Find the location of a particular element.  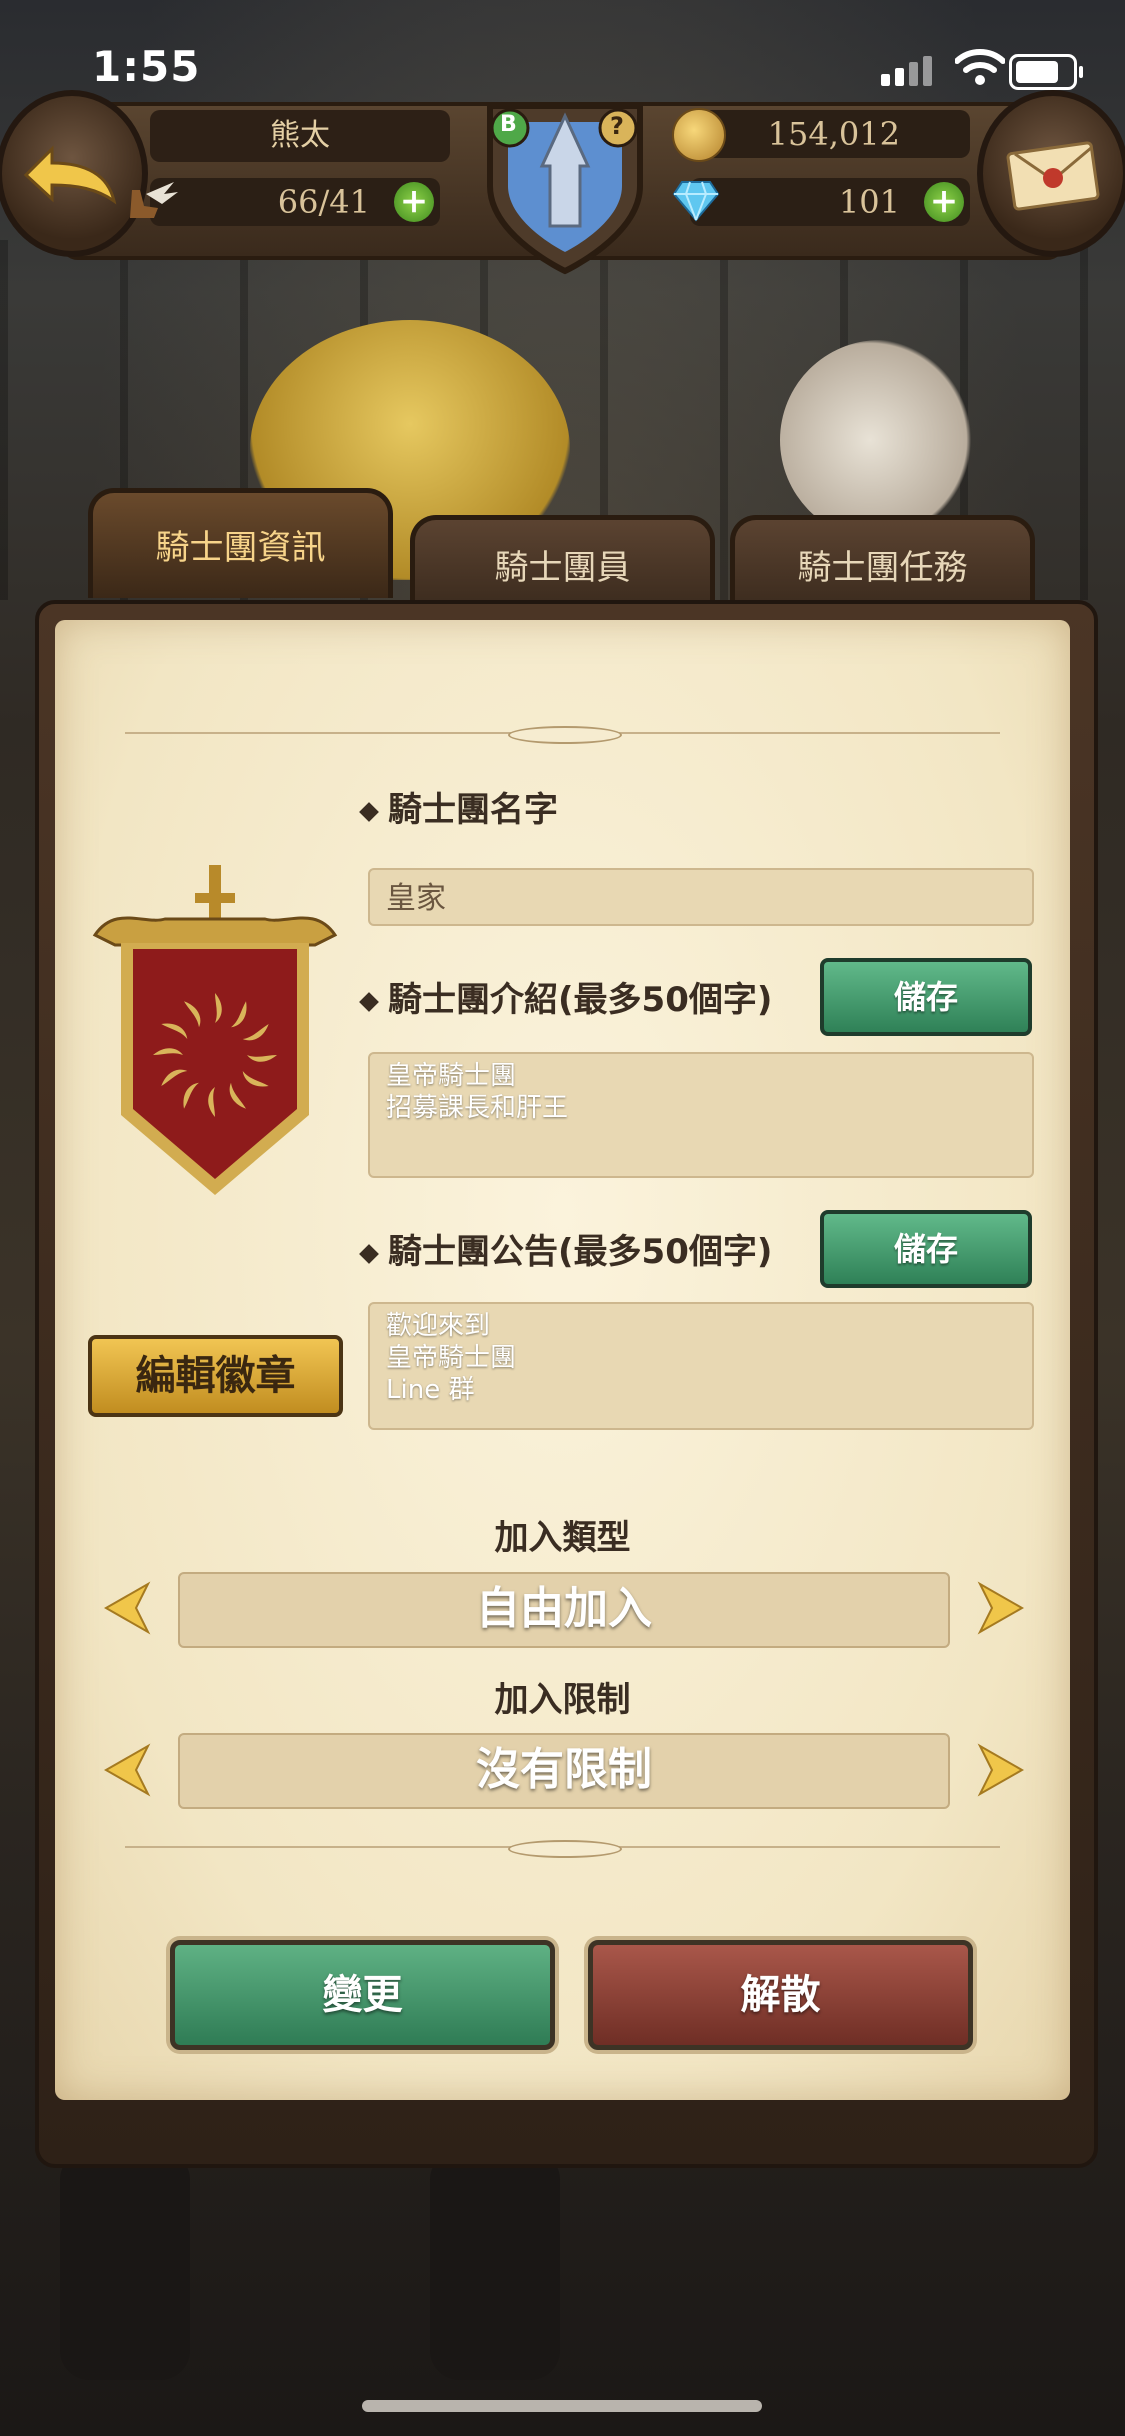

change-button: 變更 is located at coordinates (362, 1995).